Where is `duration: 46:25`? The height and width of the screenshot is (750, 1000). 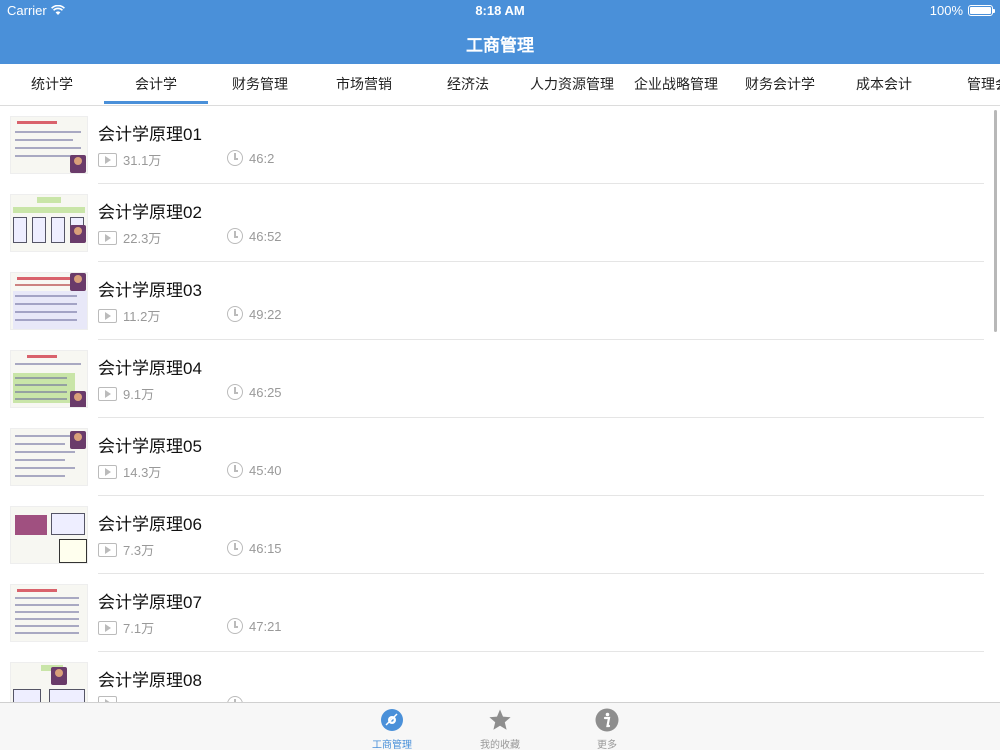 duration: 46:25 is located at coordinates (254, 392).